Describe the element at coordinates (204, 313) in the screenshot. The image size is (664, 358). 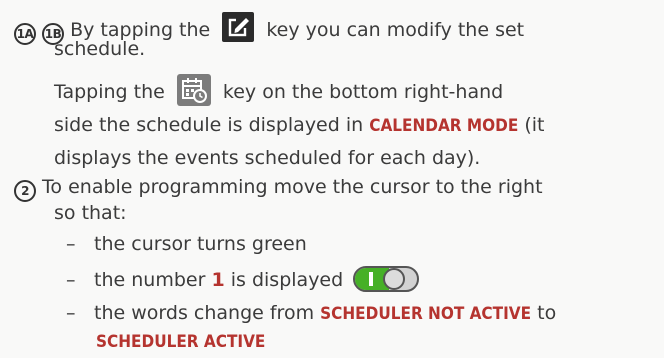
I see `bullet-text-pre: the words change from` at that location.